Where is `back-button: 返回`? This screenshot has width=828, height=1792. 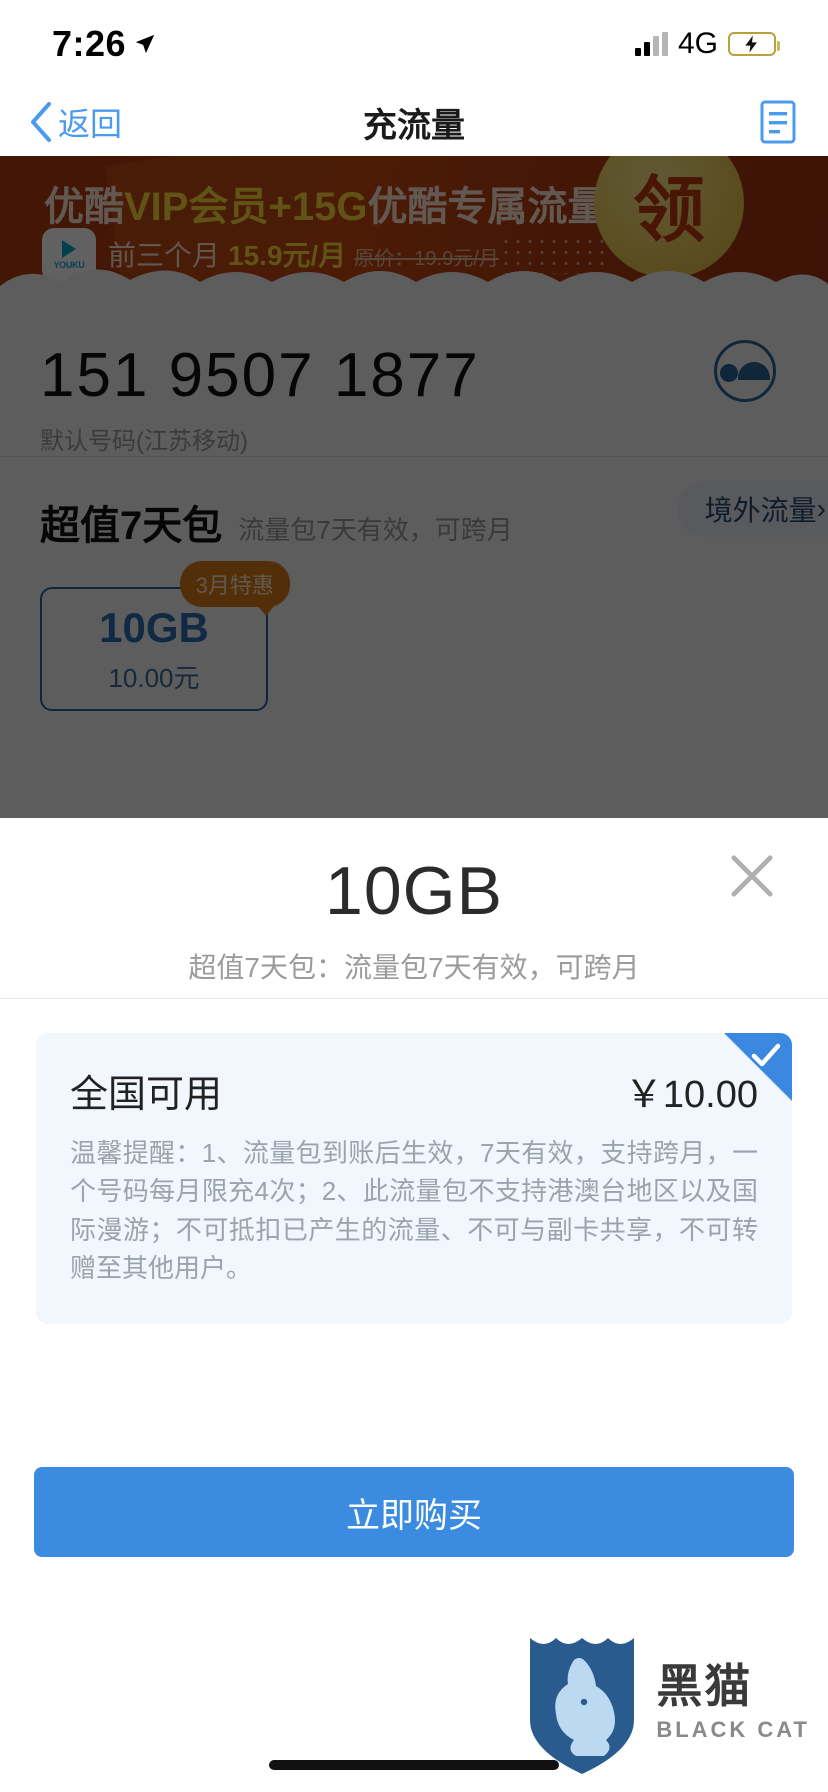
back-button: 返回 is located at coordinates (75, 122).